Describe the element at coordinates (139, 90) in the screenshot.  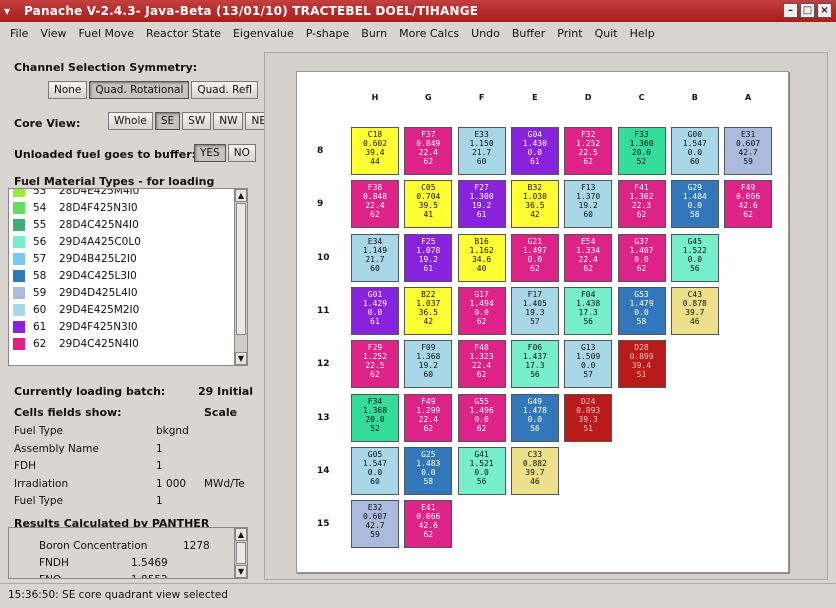
I see `symmetry-quad-rotational-button: Quad. Rotational` at that location.